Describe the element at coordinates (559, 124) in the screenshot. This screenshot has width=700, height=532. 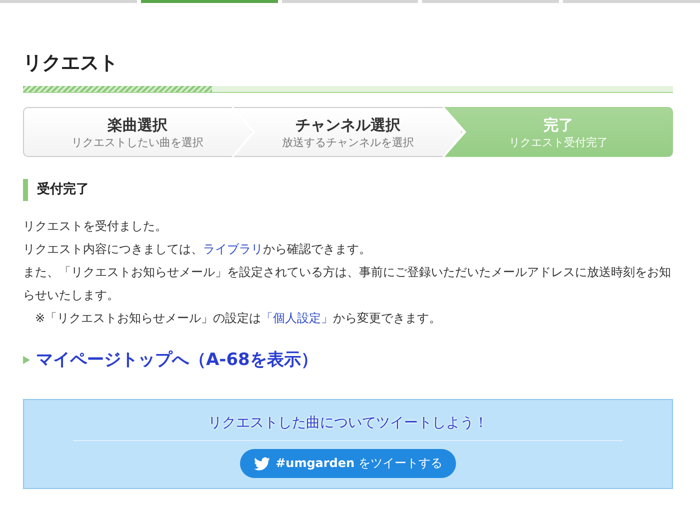
I see `step-title: 完了` at that location.